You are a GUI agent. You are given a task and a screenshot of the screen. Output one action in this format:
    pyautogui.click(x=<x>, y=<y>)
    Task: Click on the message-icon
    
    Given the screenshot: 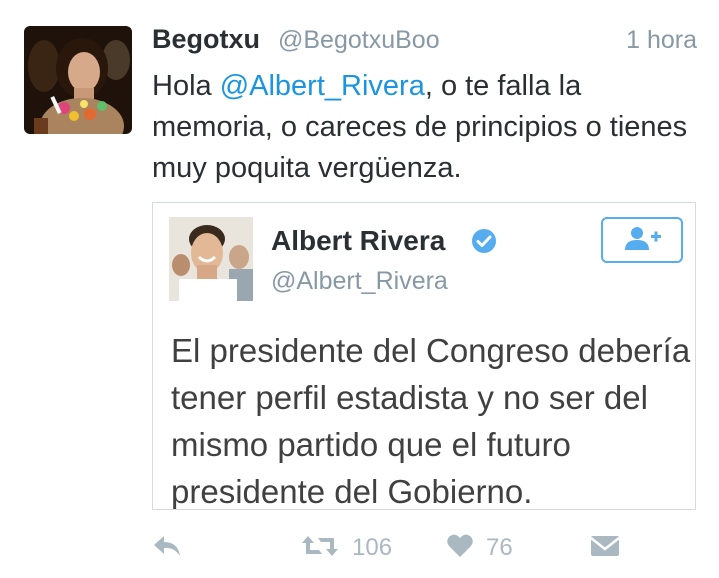 What is the action you would take?
    pyautogui.click(x=605, y=548)
    